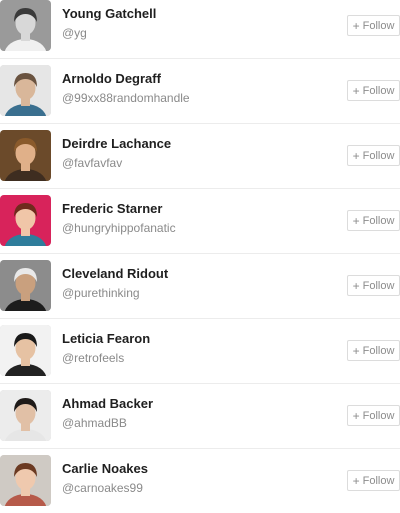  What do you see at coordinates (200, 29) in the screenshot?
I see `user-row: Young Gatchell @yg + Follow` at bounding box center [200, 29].